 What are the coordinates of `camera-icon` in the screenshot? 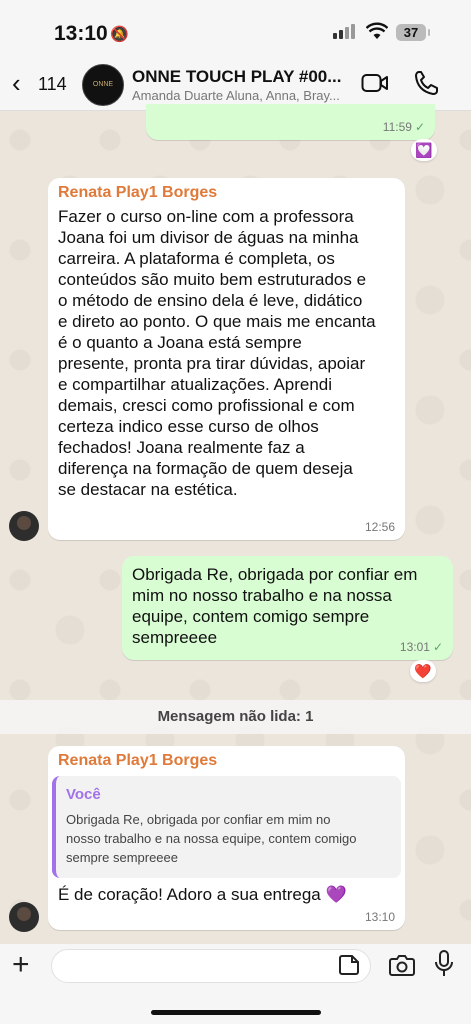 It's located at (402, 965).